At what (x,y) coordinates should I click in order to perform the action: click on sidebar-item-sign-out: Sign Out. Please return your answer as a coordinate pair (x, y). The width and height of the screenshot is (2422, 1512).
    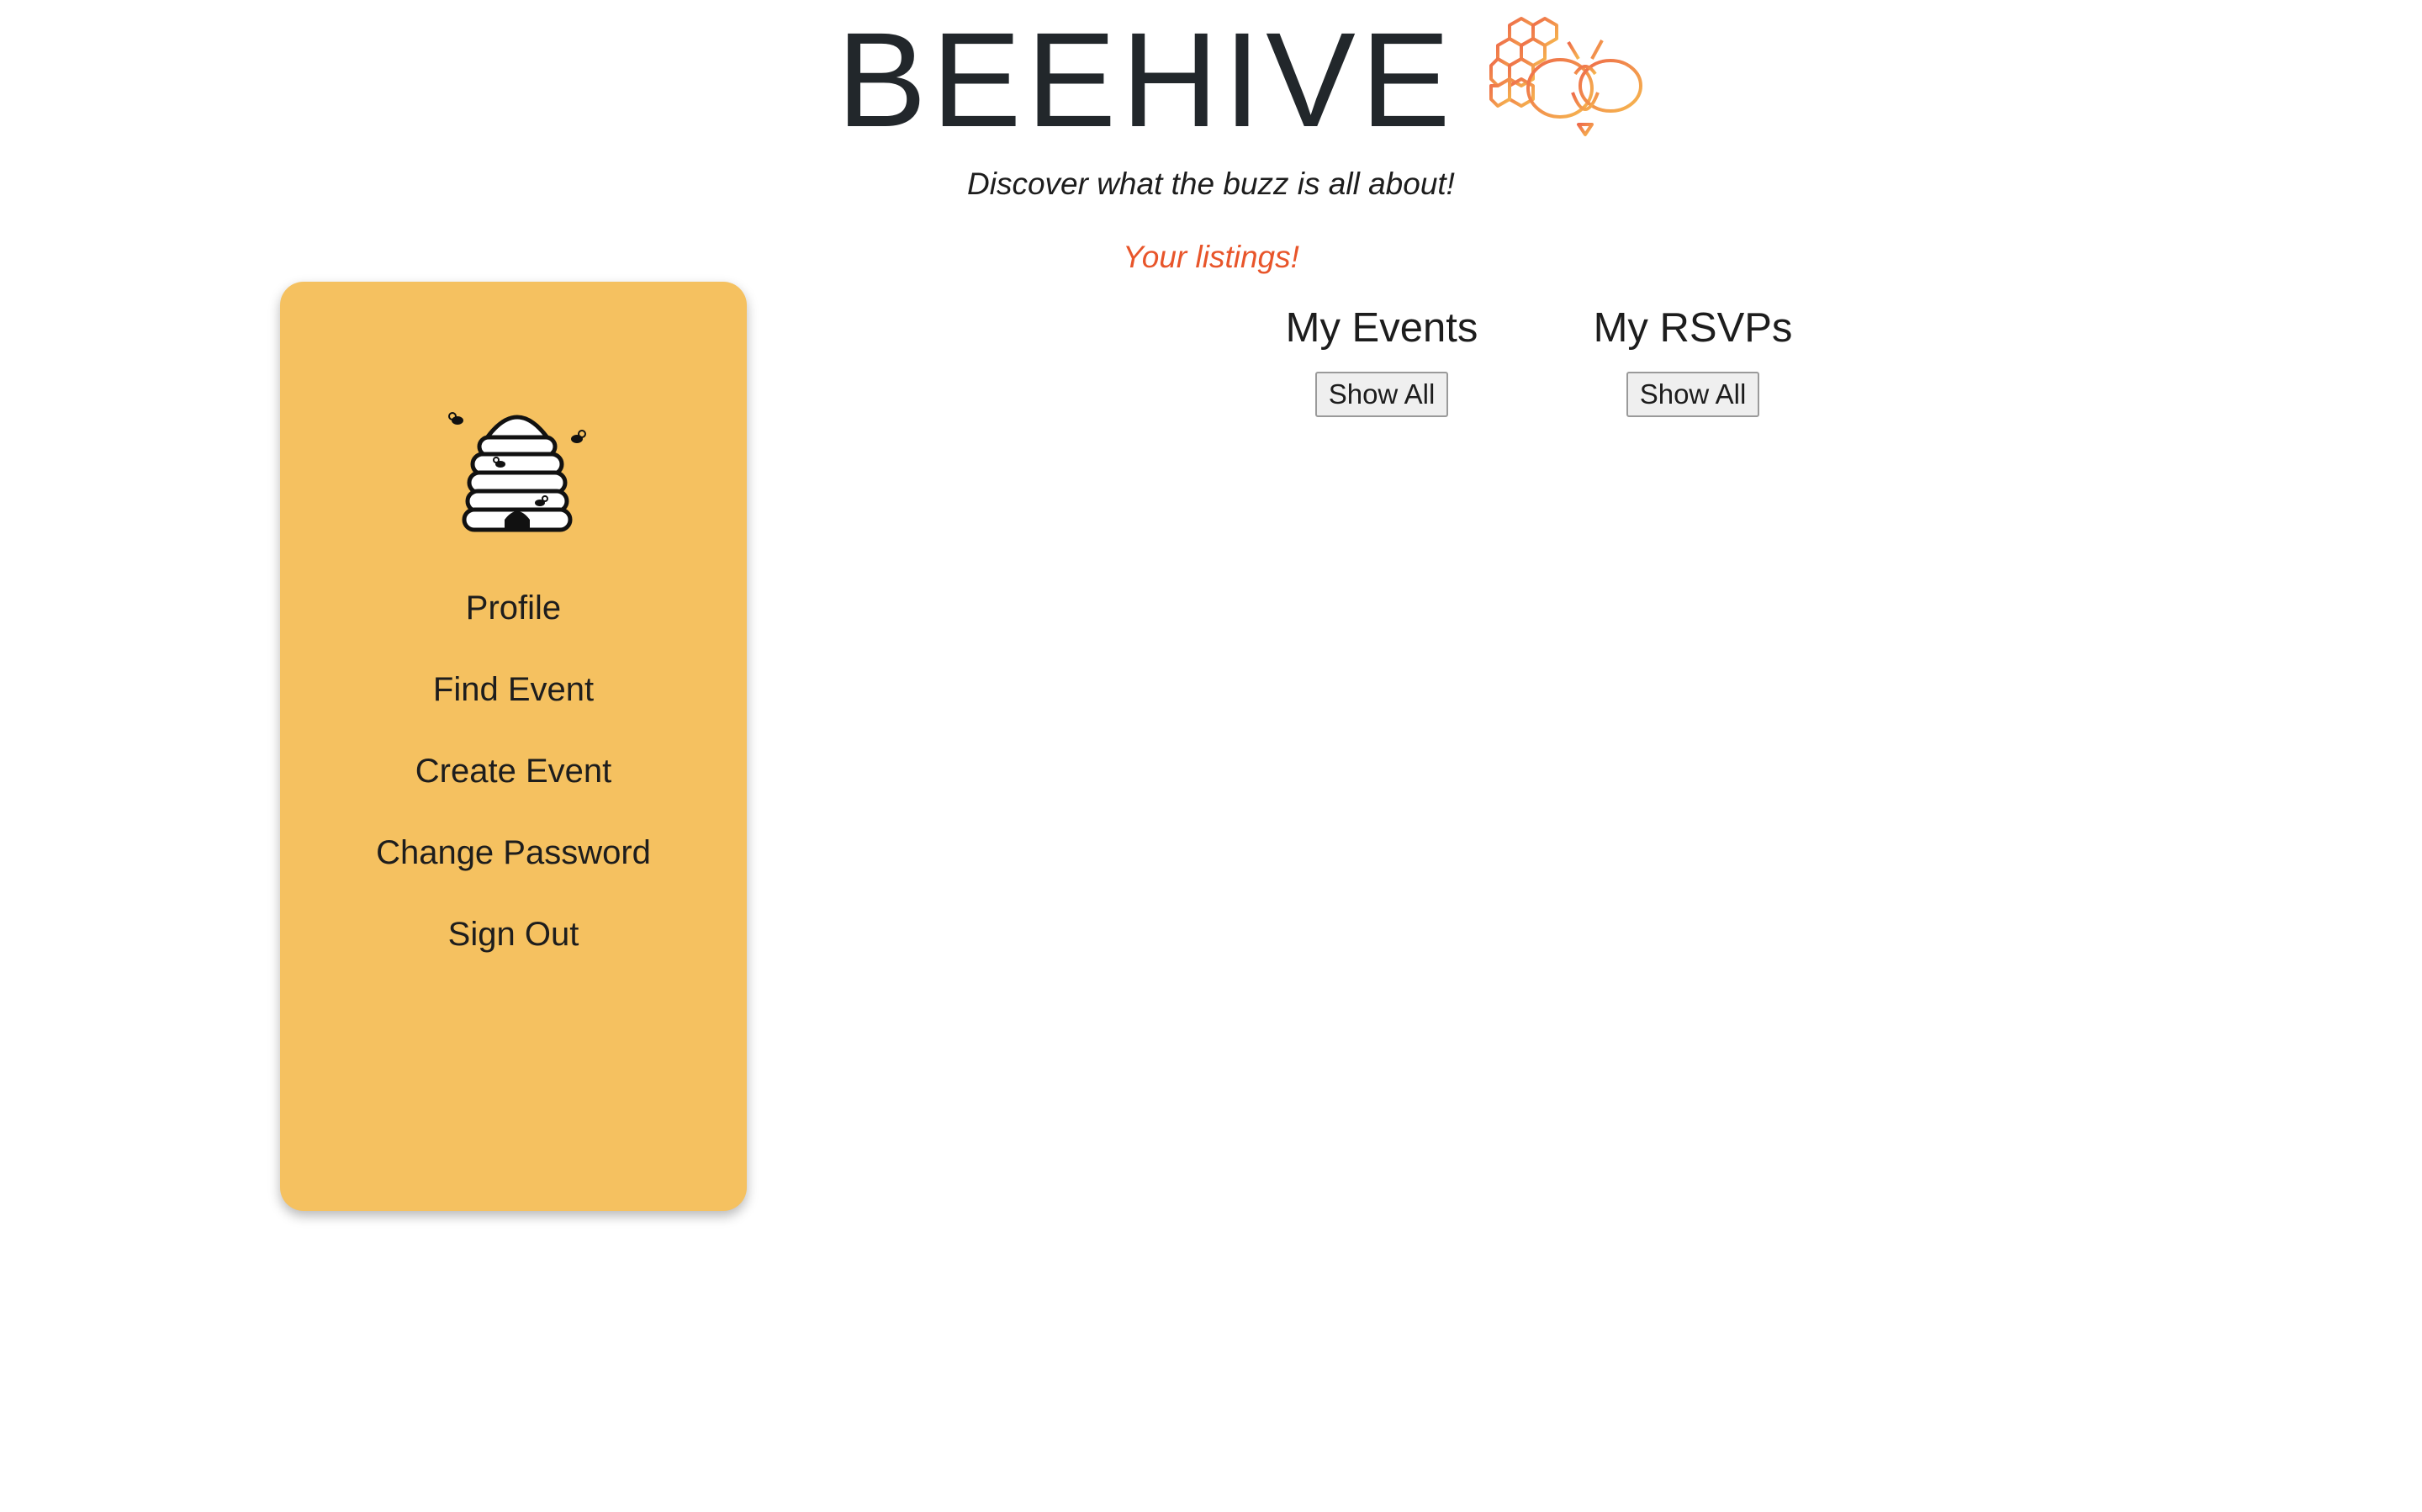
    Looking at the image, I should click on (513, 934).